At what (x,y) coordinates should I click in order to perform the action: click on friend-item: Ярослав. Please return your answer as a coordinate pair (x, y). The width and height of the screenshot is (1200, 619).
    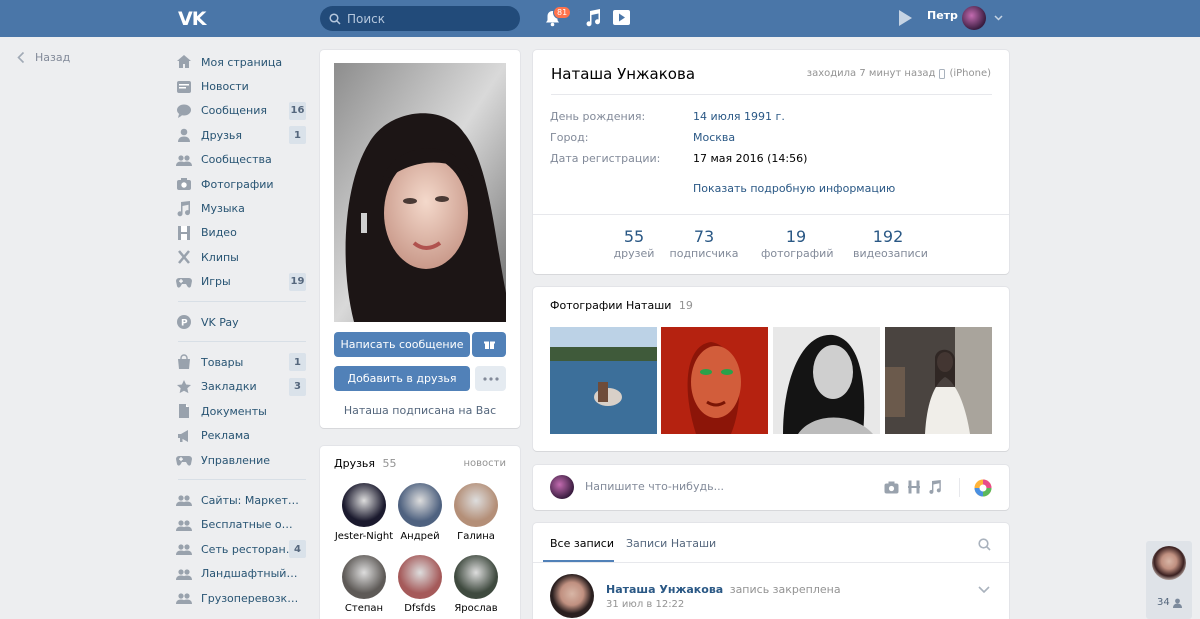
    Looking at the image, I should click on (476, 584).